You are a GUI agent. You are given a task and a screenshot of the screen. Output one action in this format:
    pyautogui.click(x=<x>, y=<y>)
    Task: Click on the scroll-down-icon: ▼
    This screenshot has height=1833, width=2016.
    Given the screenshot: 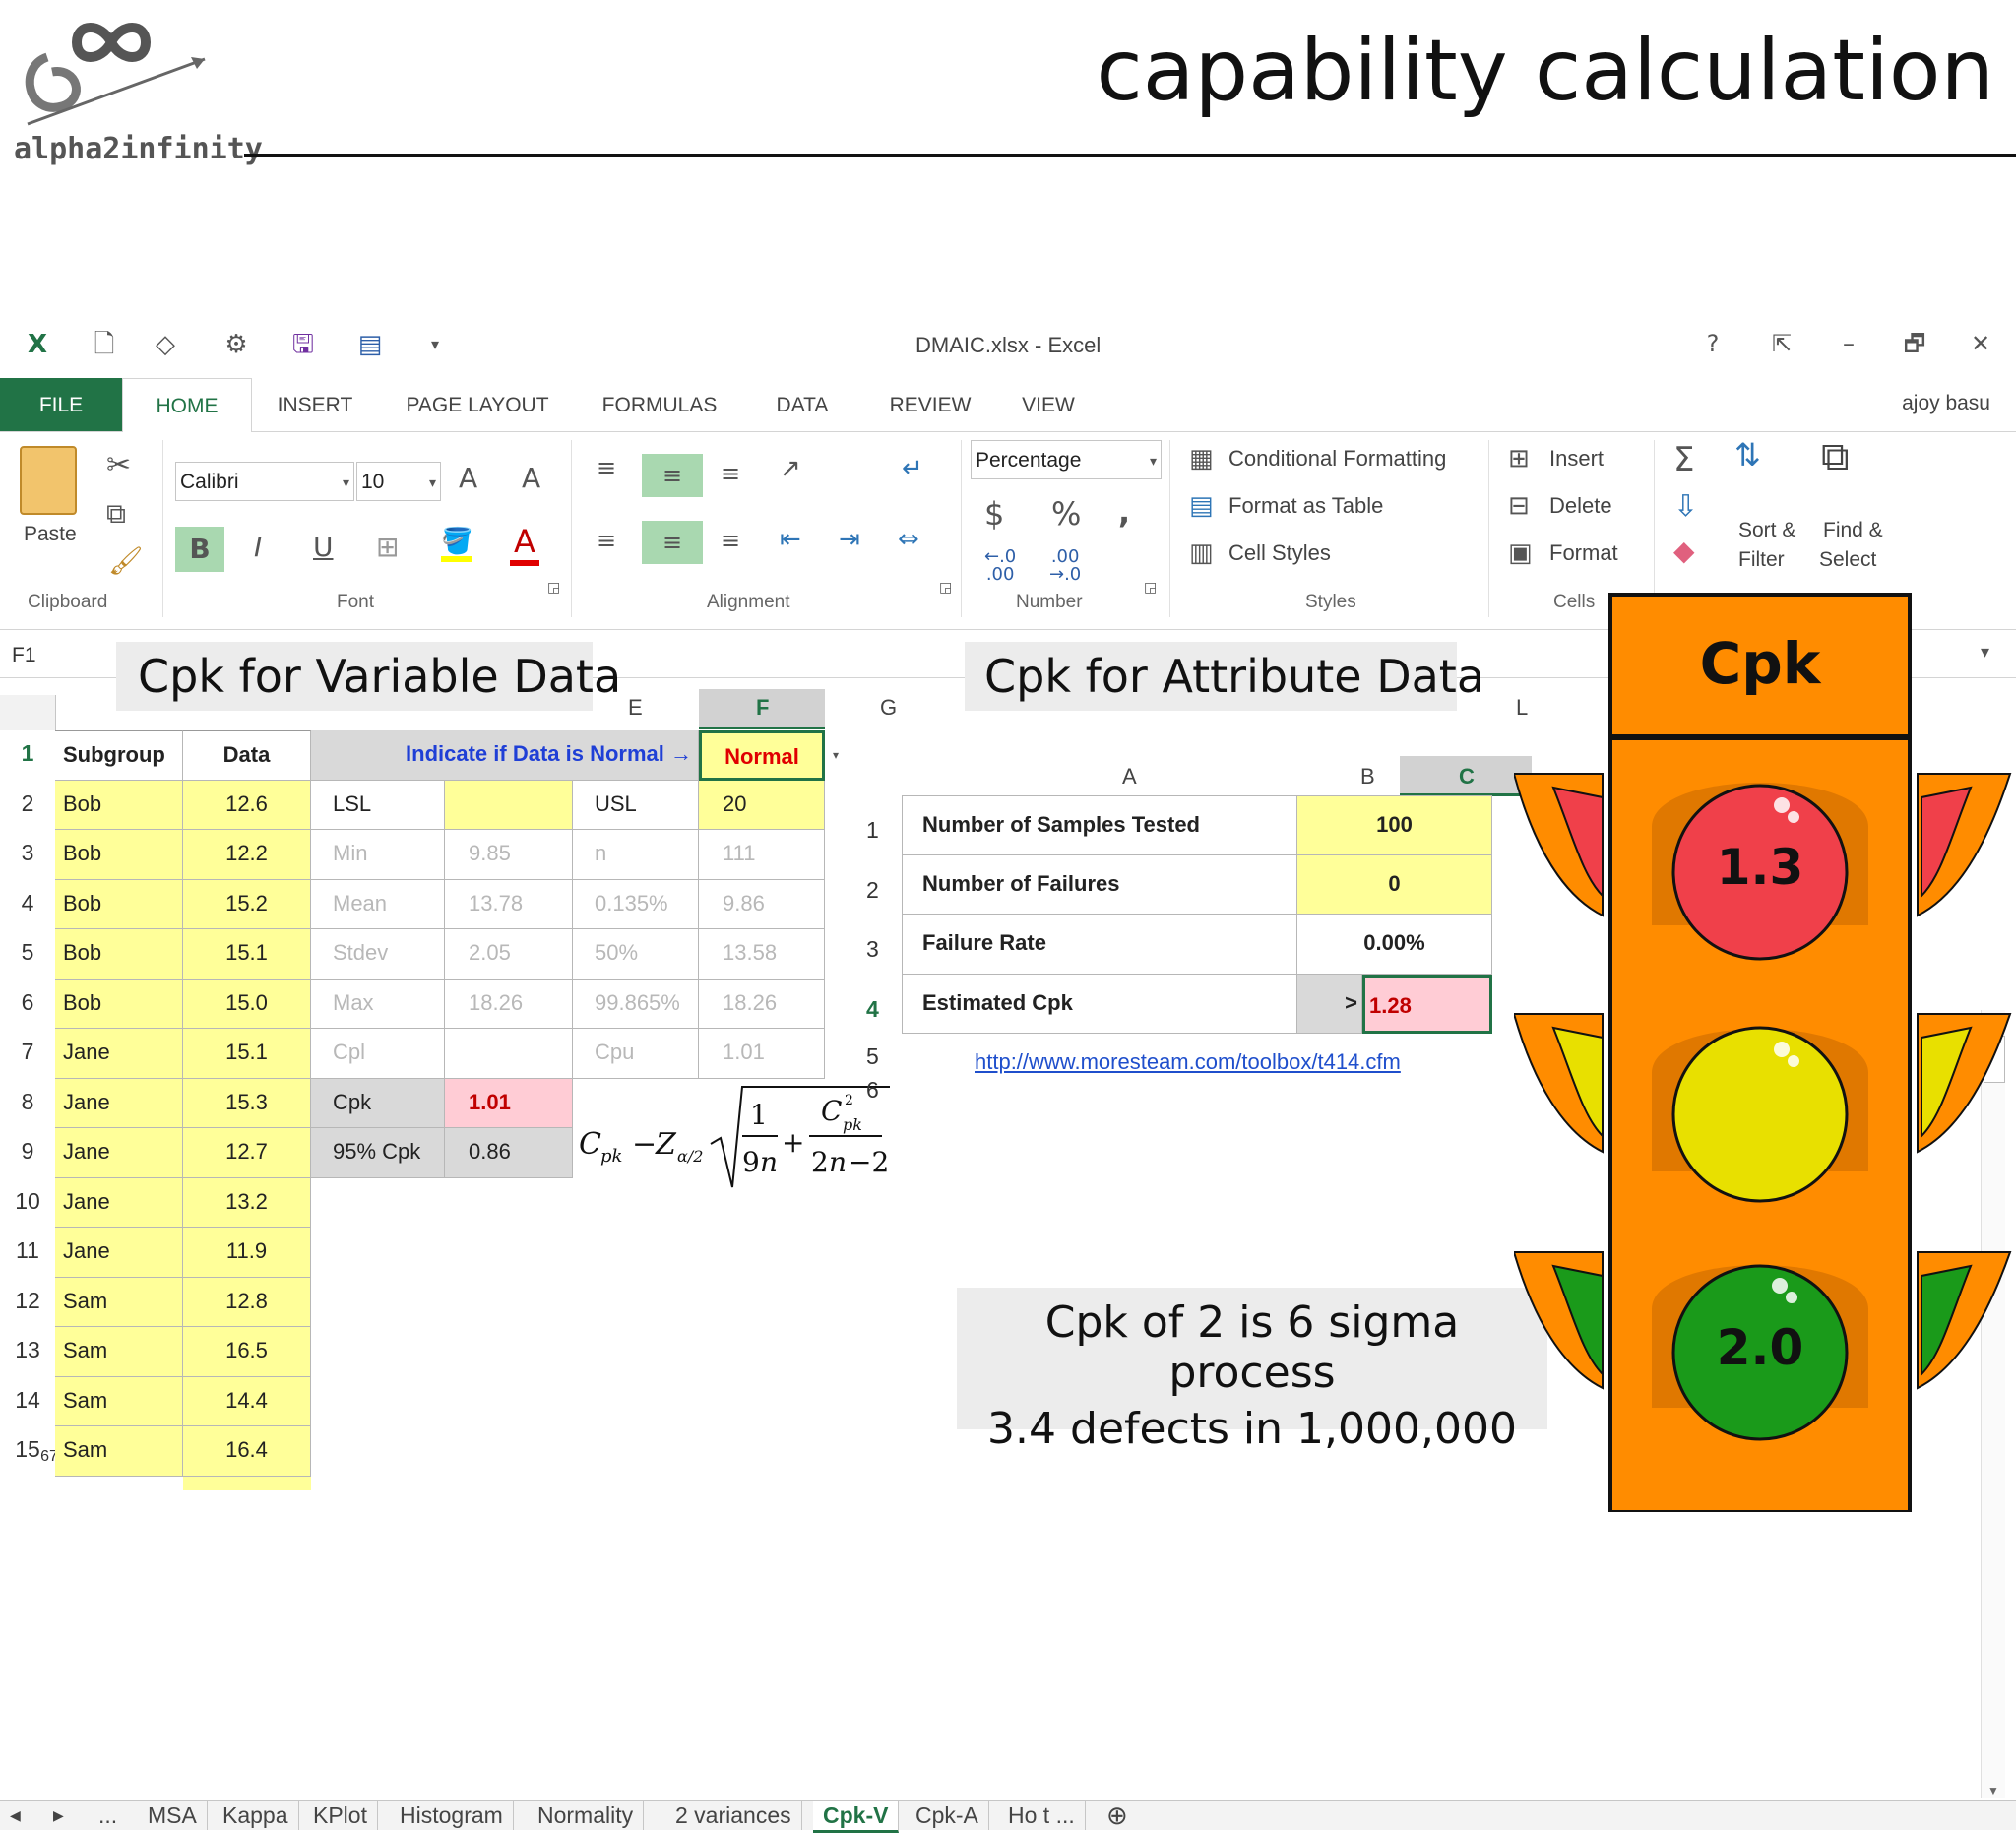 What is the action you would take?
    pyautogui.click(x=1993, y=1791)
    